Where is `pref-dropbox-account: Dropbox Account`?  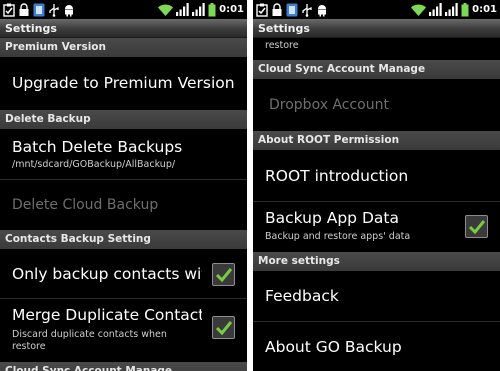
pref-dropbox-account: Dropbox Account is located at coordinates (376, 105).